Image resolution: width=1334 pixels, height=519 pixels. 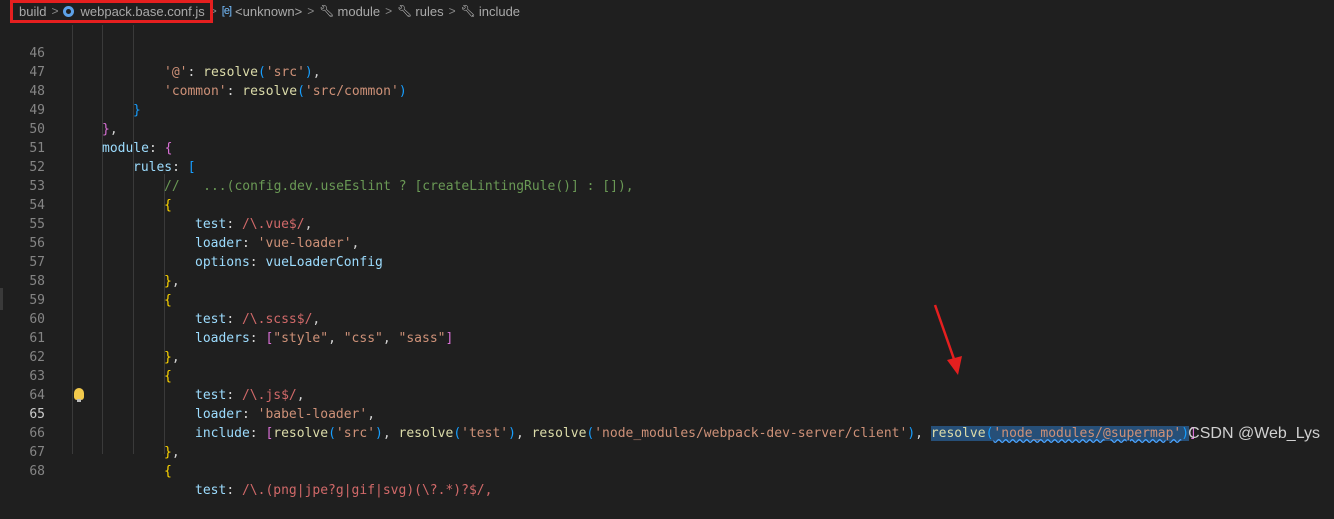 What do you see at coordinates (344, 490) in the screenshot?
I see `code-text: test: /\.(png|jpe?g|gif|svg)(\?.*)?$/,` at bounding box center [344, 490].